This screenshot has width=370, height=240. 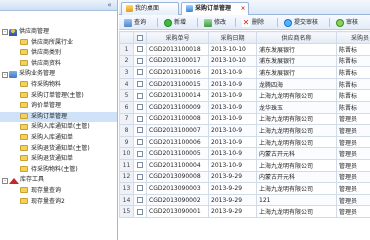 What do you see at coordinates (58, 85) in the screenshot?
I see `tree-item: 待采购物料` at bounding box center [58, 85].